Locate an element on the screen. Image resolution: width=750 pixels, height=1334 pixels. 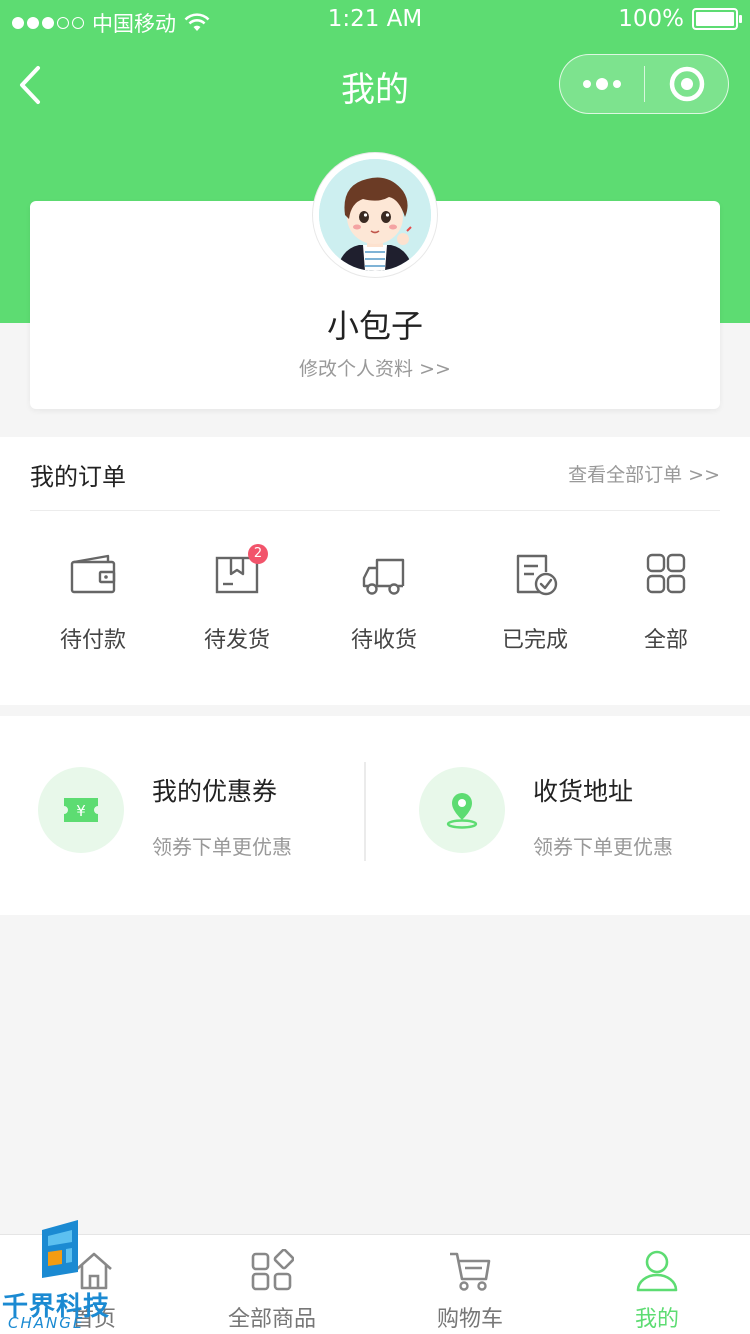
services-divider is located at coordinates (365, 811).